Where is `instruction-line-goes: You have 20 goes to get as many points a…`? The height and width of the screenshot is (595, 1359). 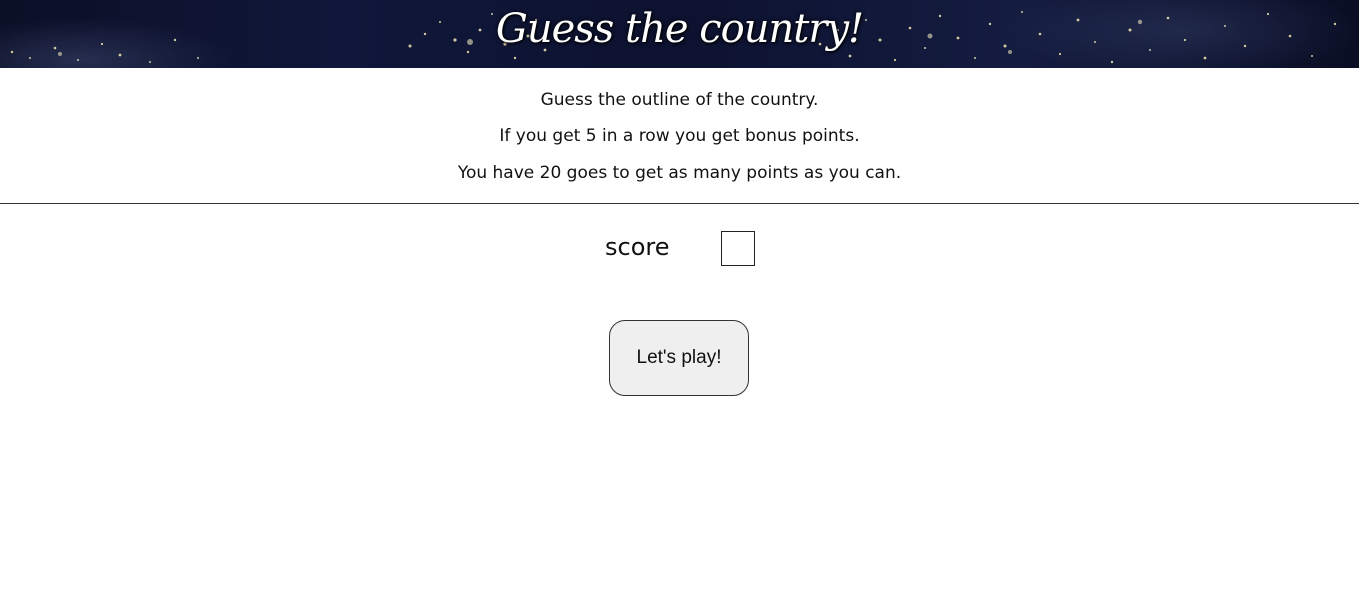
instruction-line-goes: You have 20 goes to get as many points a… is located at coordinates (679, 173).